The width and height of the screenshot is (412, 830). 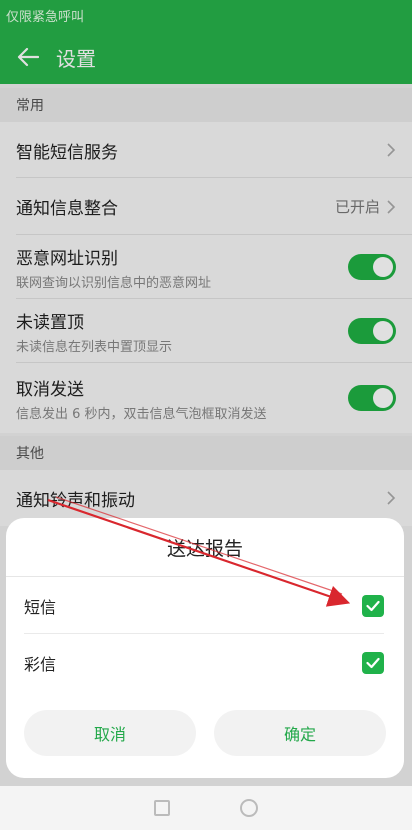 I want to click on sms-checkbox, so click(x=373, y=605).